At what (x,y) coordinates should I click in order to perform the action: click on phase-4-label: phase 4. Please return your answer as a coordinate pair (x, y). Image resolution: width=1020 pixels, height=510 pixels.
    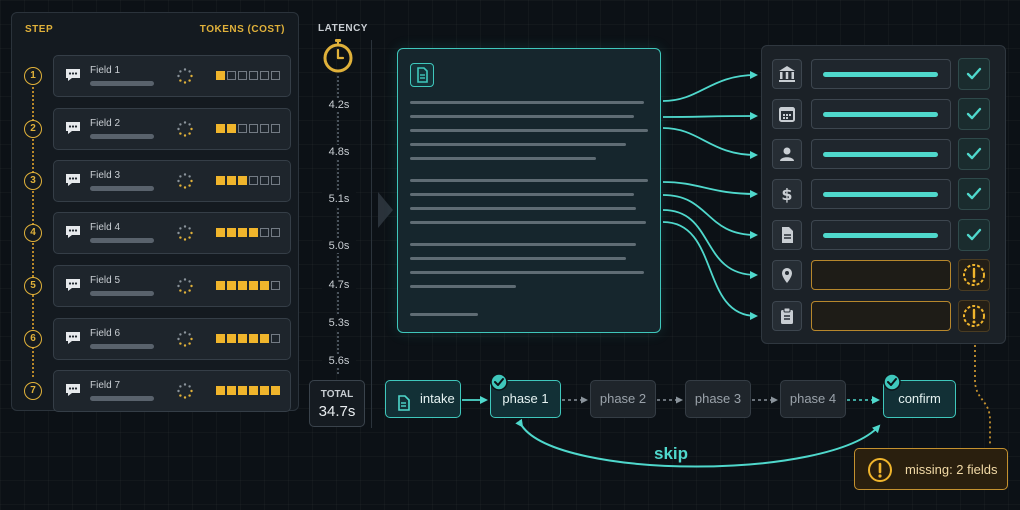
    Looking at the image, I should click on (813, 398).